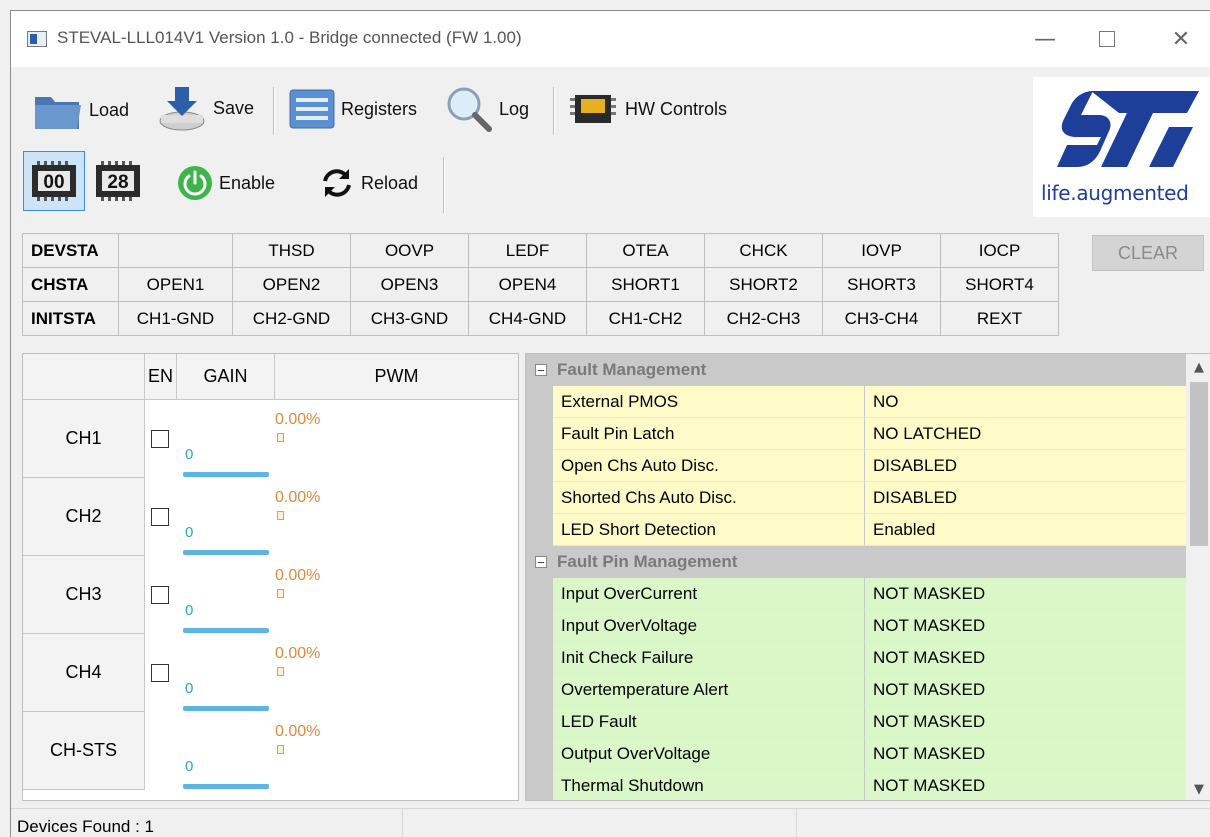 This screenshot has height=837, width=1210. I want to click on save-button: Save, so click(205, 108).